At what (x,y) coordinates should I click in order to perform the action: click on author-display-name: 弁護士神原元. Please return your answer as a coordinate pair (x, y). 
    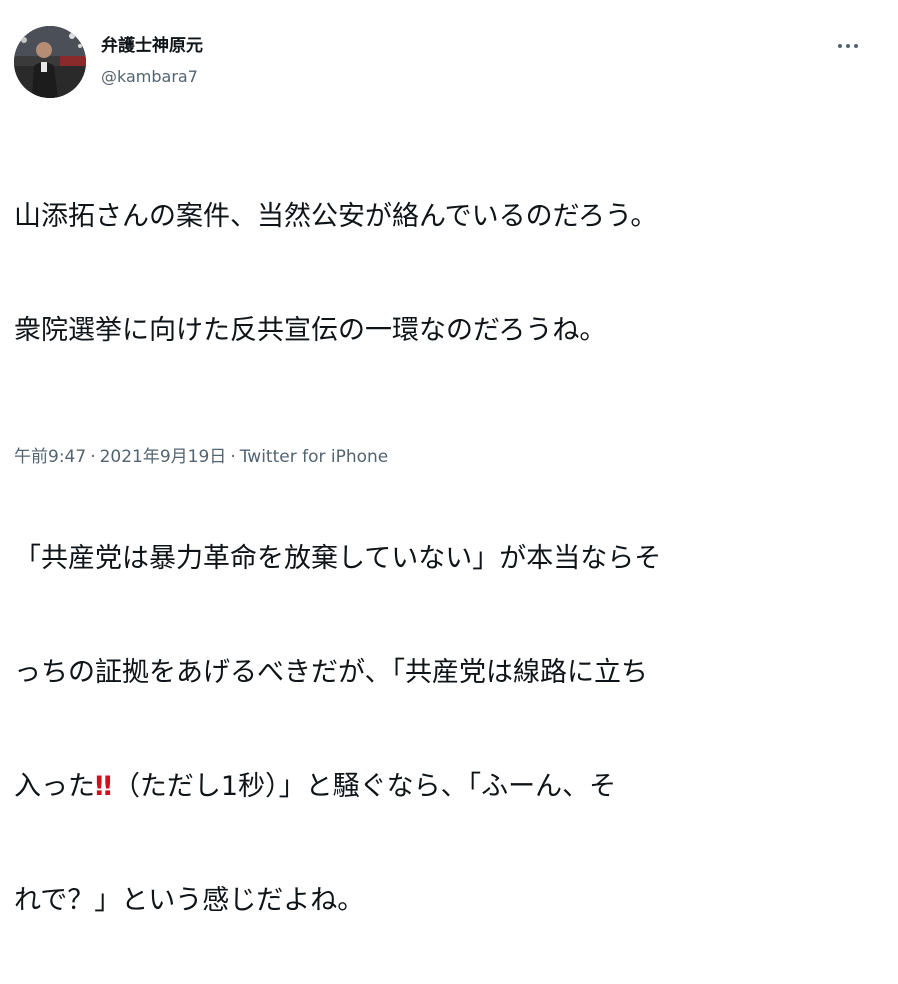
    Looking at the image, I should click on (152, 46).